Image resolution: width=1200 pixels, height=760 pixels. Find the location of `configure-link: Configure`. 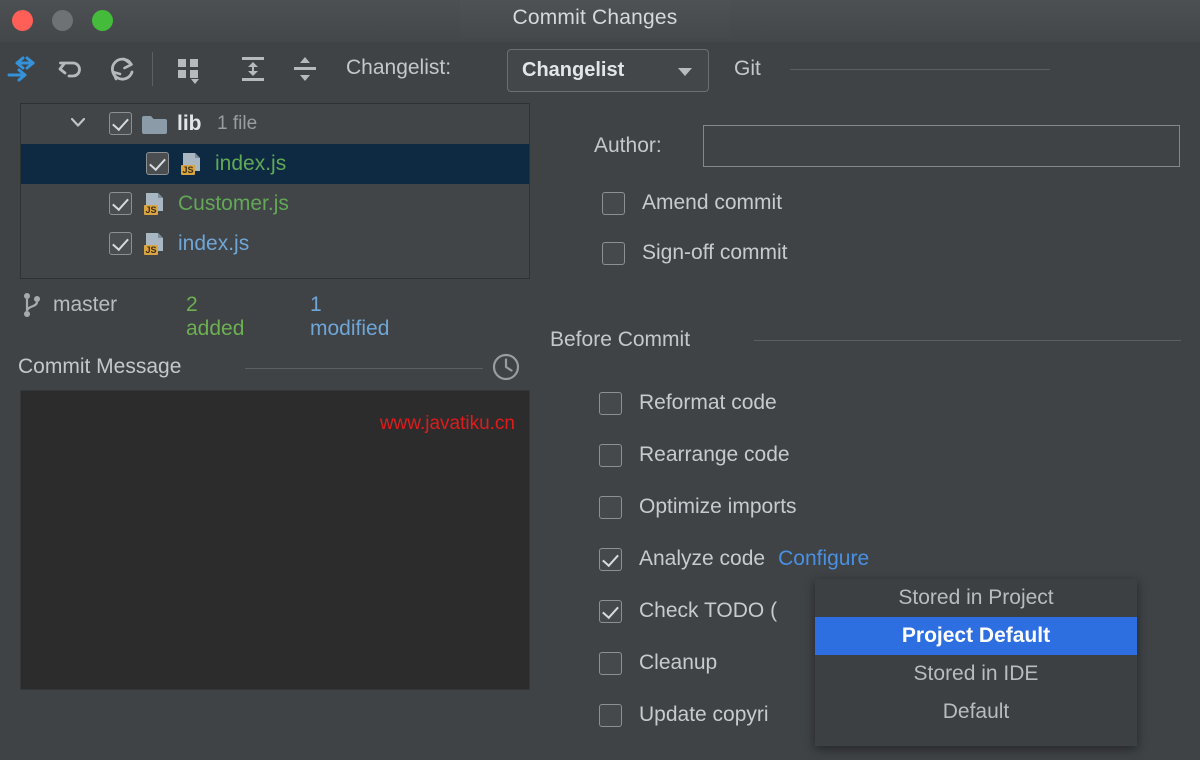

configure-link: Configure is located at coordinates (823, 559).